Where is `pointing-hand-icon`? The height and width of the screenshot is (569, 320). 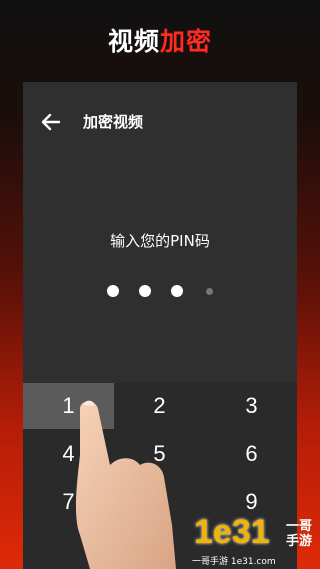 pointing-hand-icon is located at coordinates (125, 484).